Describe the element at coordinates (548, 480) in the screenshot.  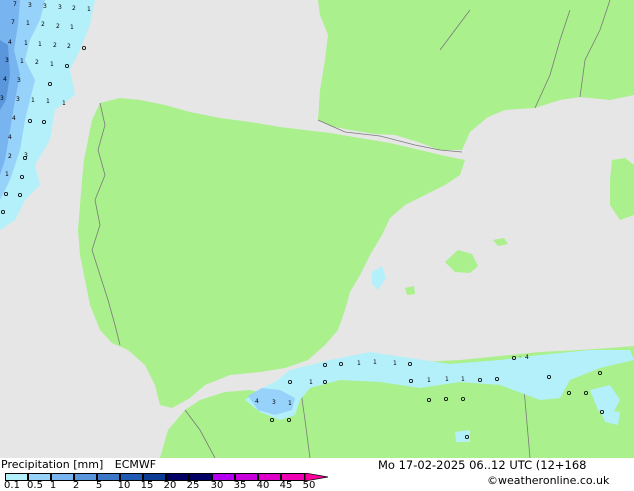
I see `credit-label: ©weatheronline.co.uk` at that location.